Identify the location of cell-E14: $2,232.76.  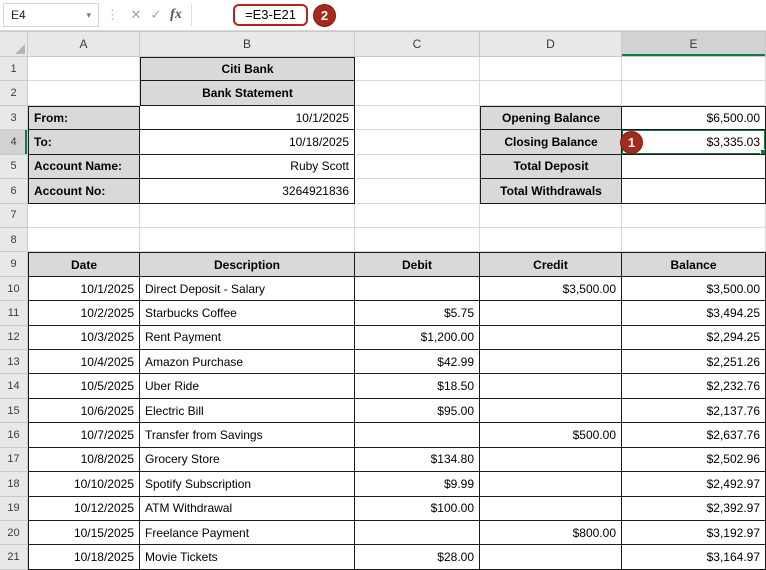
(694, 386).